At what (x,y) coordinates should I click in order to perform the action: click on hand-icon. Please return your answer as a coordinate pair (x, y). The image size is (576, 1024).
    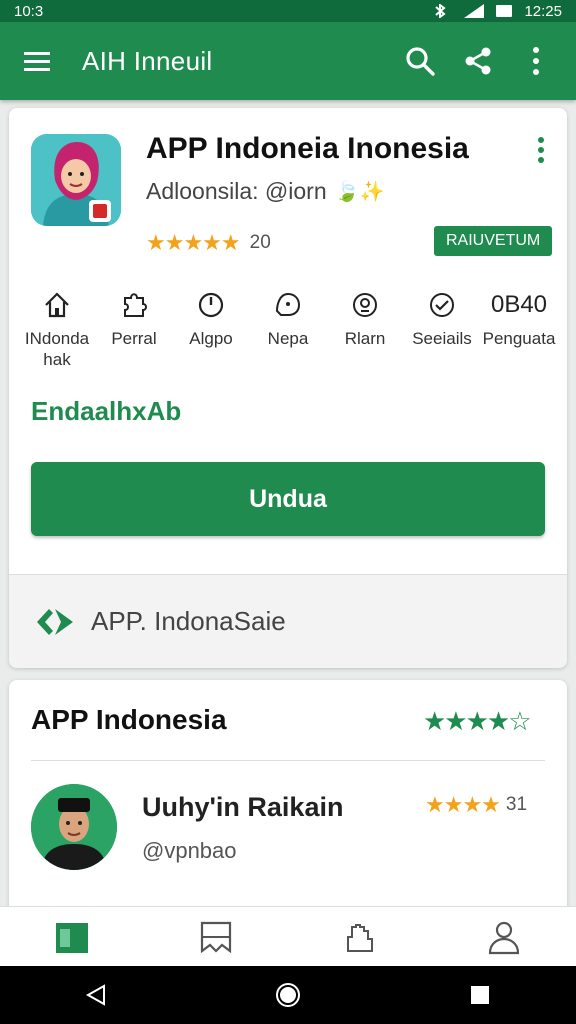
    Looking at the image, I should click on (360, 937).